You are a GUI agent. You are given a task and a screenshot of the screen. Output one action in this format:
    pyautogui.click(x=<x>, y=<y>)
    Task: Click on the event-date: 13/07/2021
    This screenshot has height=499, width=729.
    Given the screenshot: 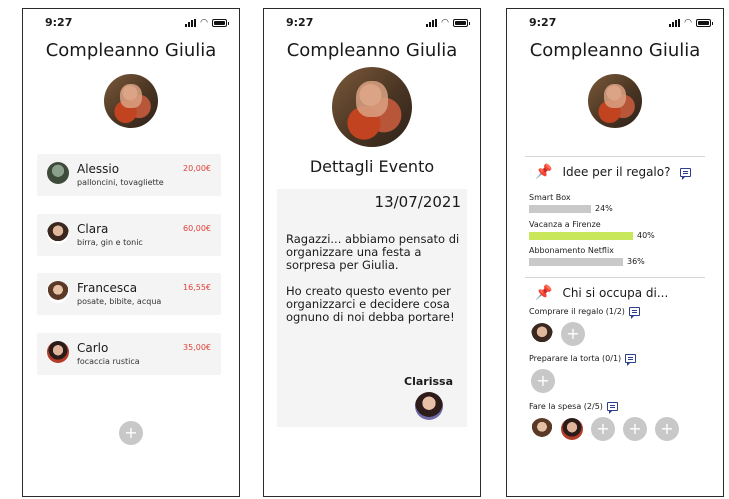 What is the action you would take?
    pyautogui.click(x=417, y=202)
    